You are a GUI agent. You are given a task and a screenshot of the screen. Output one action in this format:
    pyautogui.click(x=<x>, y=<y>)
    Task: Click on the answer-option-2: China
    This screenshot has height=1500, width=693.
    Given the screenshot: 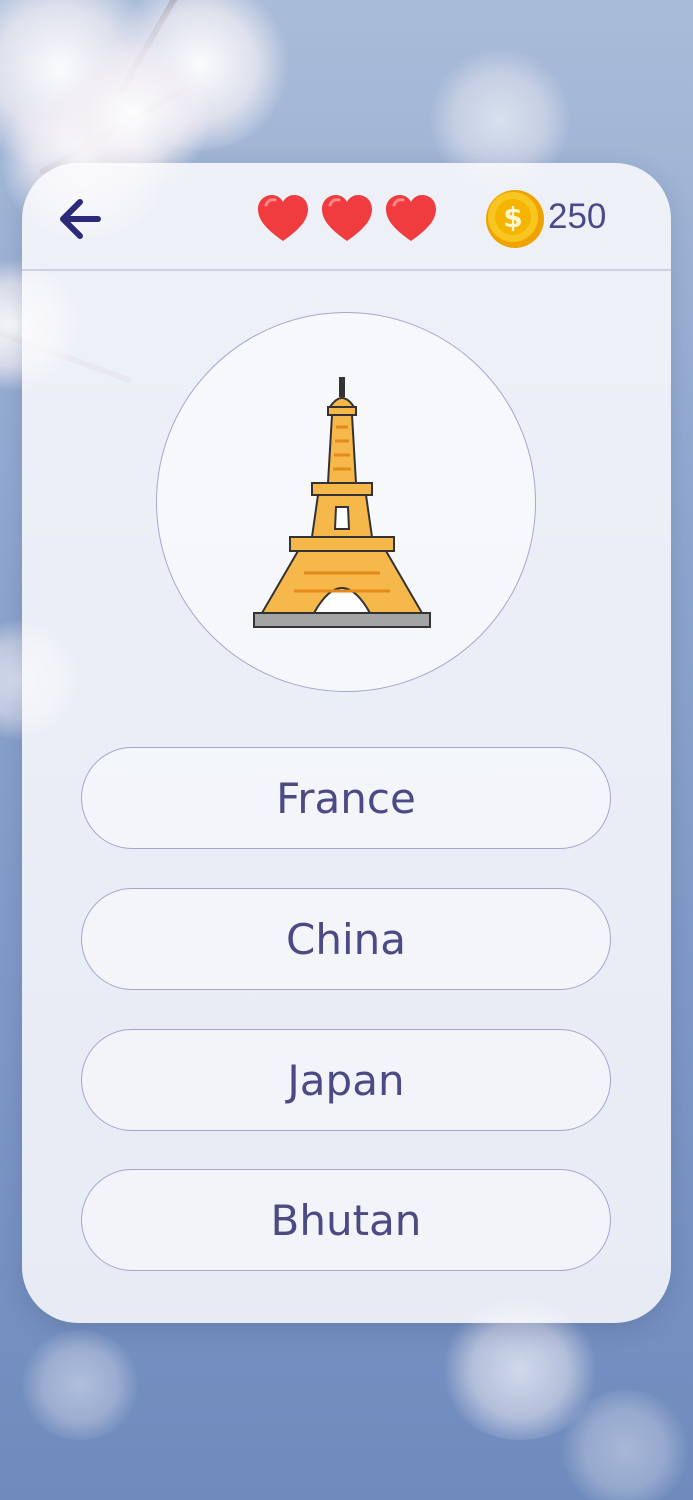 What is the action you would take?
    pyautogui.click(x=346, y=939)
    